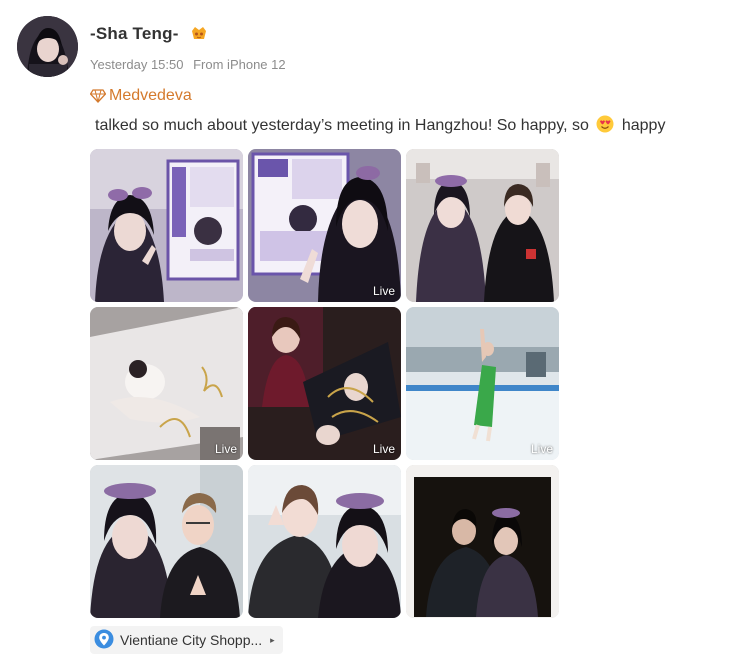 The image size is (730, 654). I want to click on photo-5: Live, so click(324, 383).